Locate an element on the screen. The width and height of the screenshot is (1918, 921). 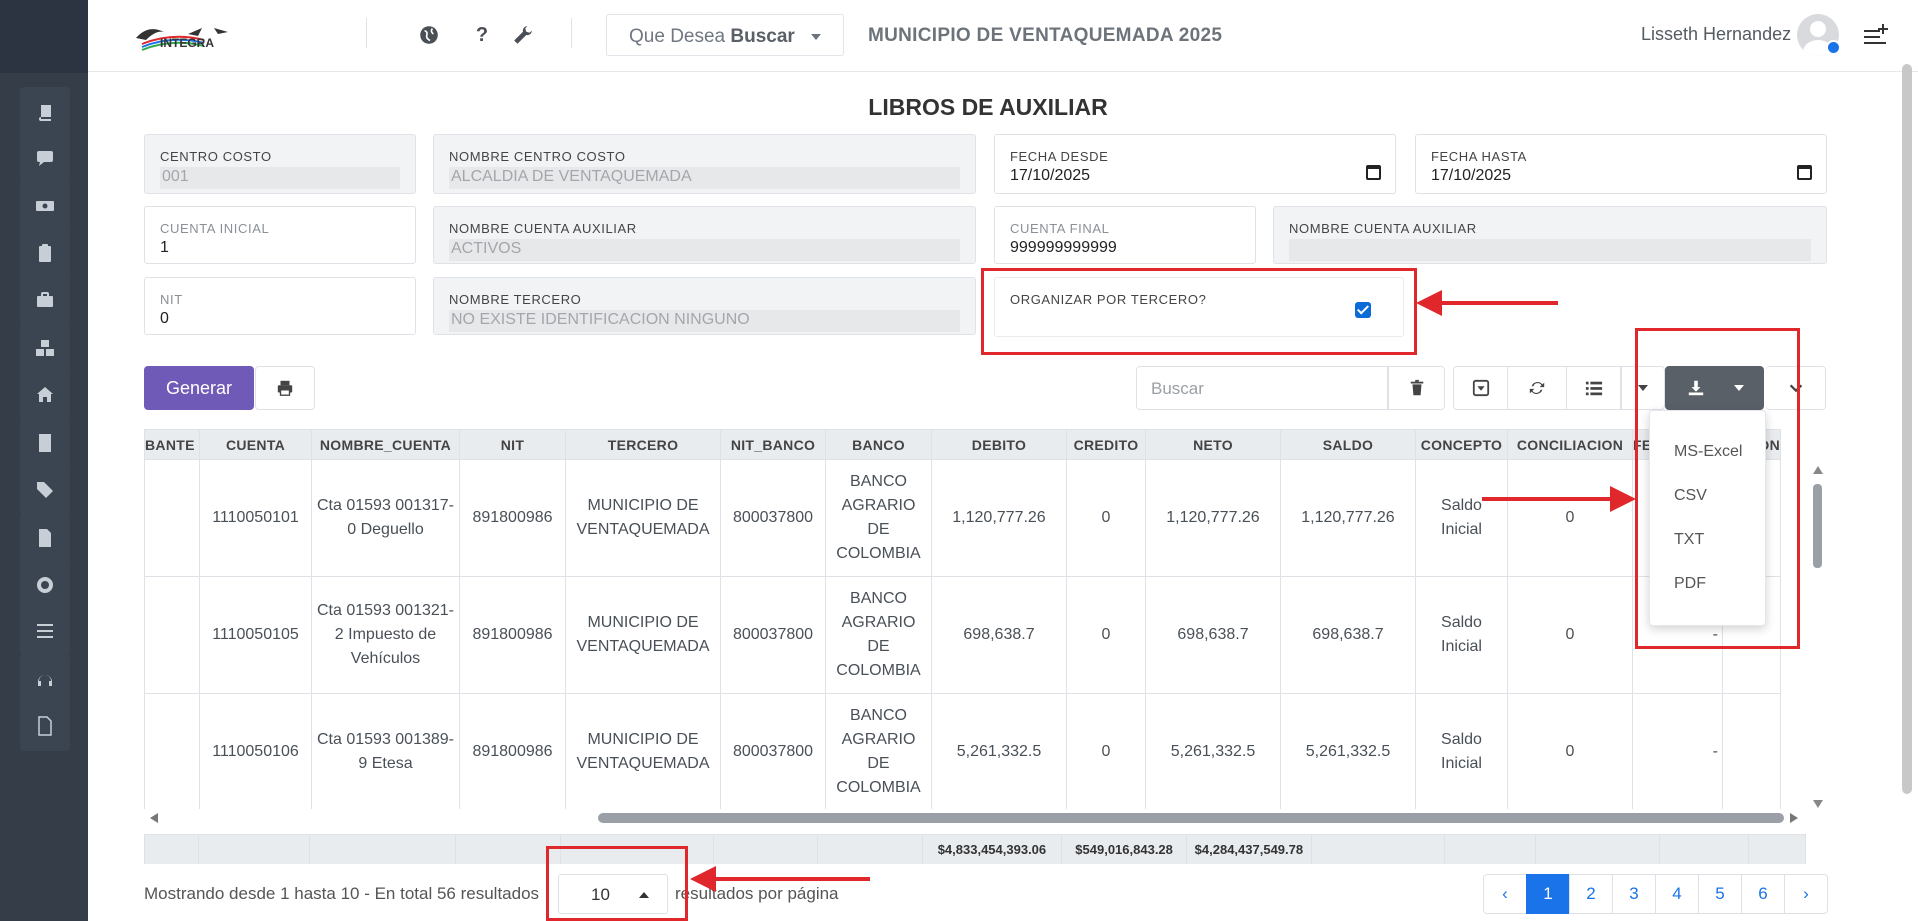
column-header: NIT is located at coordinates (512, 444).